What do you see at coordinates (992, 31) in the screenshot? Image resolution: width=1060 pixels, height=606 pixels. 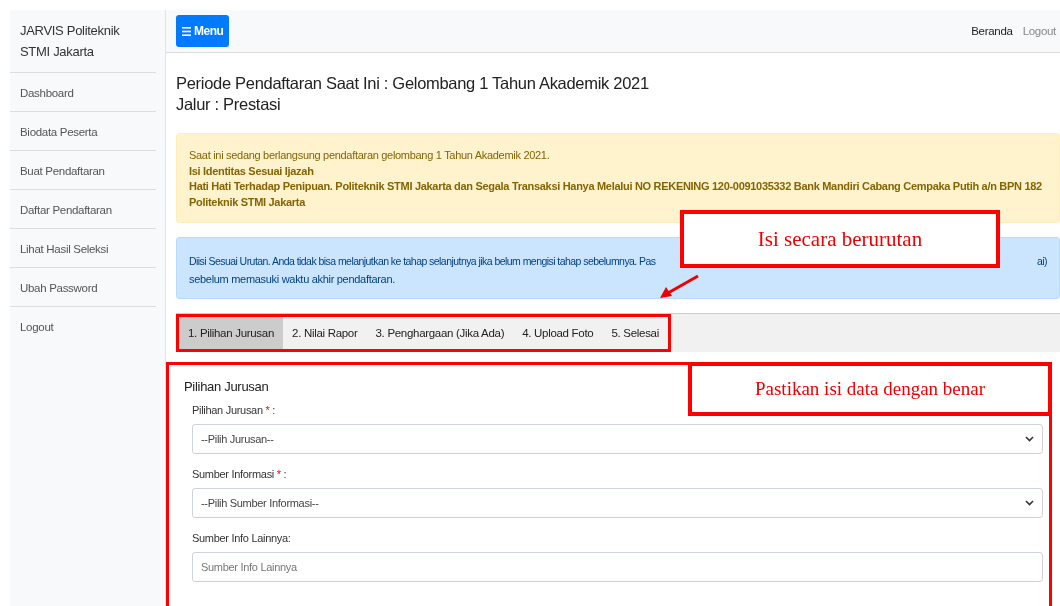 I see `nav-link: Beranda` at bounding box center [992, 31].